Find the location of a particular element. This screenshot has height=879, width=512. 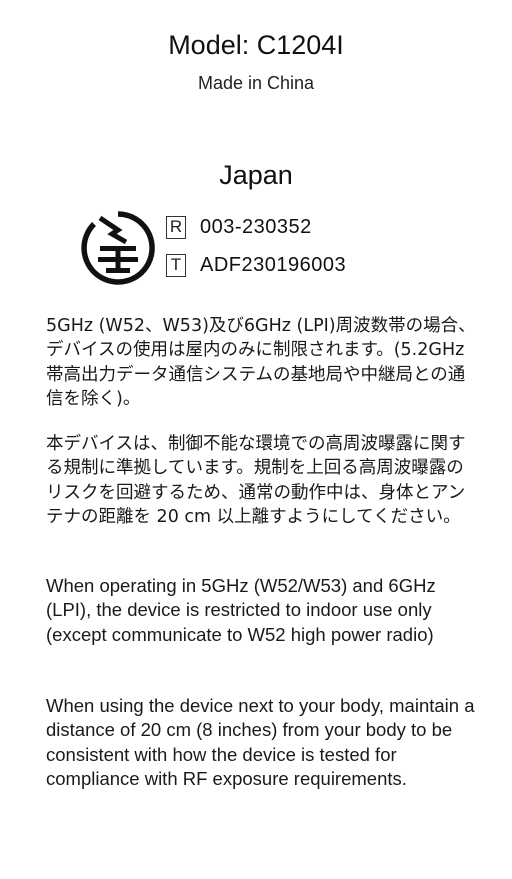

cert-row-radio: R 003-230352 is located at coordinates (239, 227).